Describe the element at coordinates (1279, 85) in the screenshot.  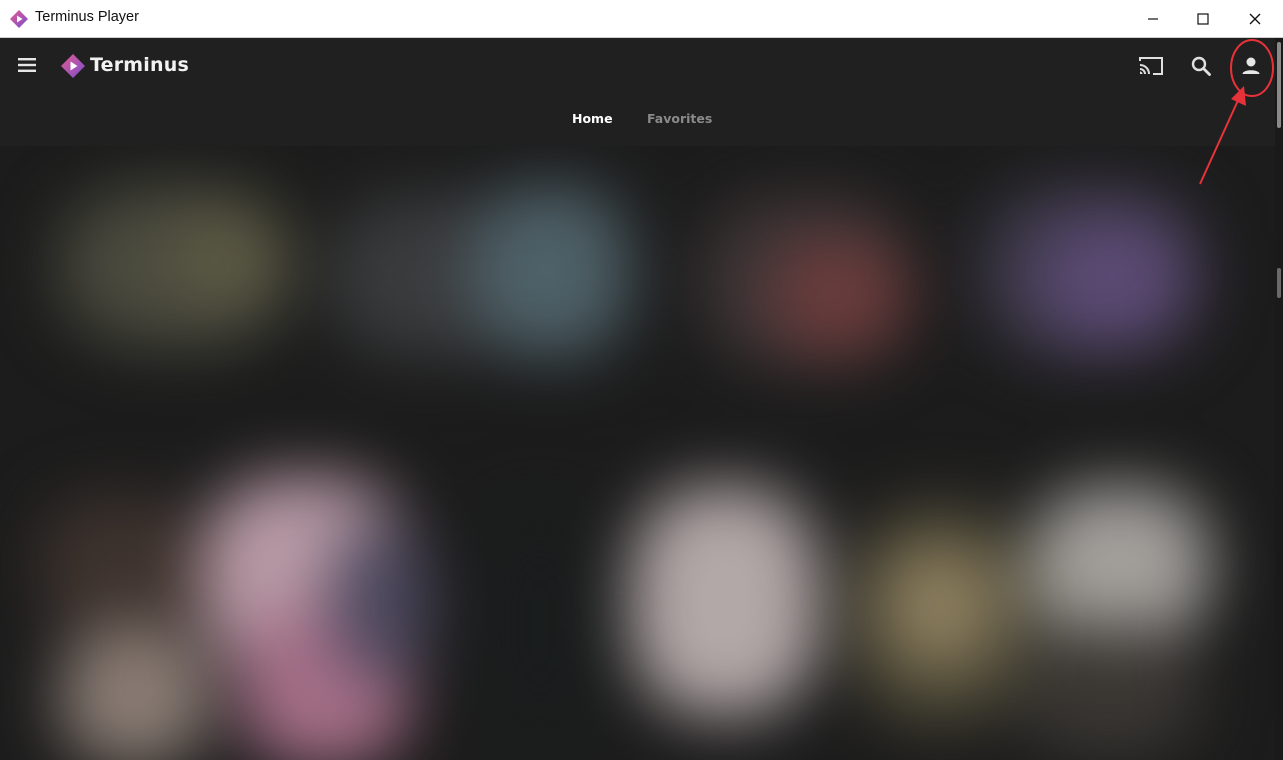
I see `scrollbar-thumb` at that location.